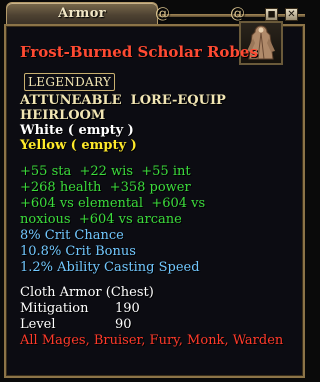 This screenshot has height=382, width=320. What do you see at coordinates (105, 171) in the screenshot?
I see `stat-line: +55 sta +22 wis +55 int` at bounding box center [105, 171].